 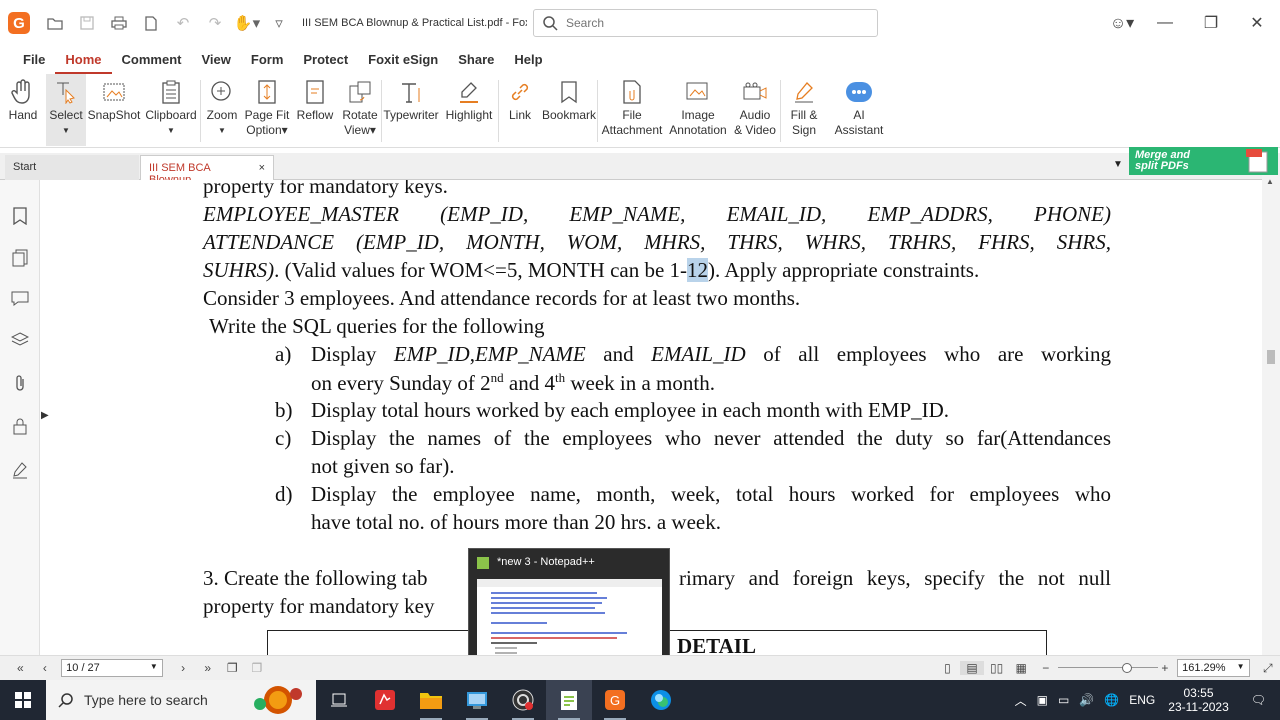 What do you see at coordinates (477, 700) in the screenshot?
I see `taskbar-app-blue-icon` at bounding box center [477, 700].